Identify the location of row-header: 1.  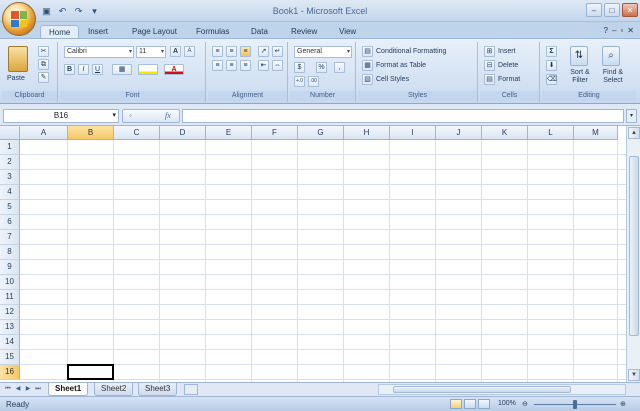
(10, 147).